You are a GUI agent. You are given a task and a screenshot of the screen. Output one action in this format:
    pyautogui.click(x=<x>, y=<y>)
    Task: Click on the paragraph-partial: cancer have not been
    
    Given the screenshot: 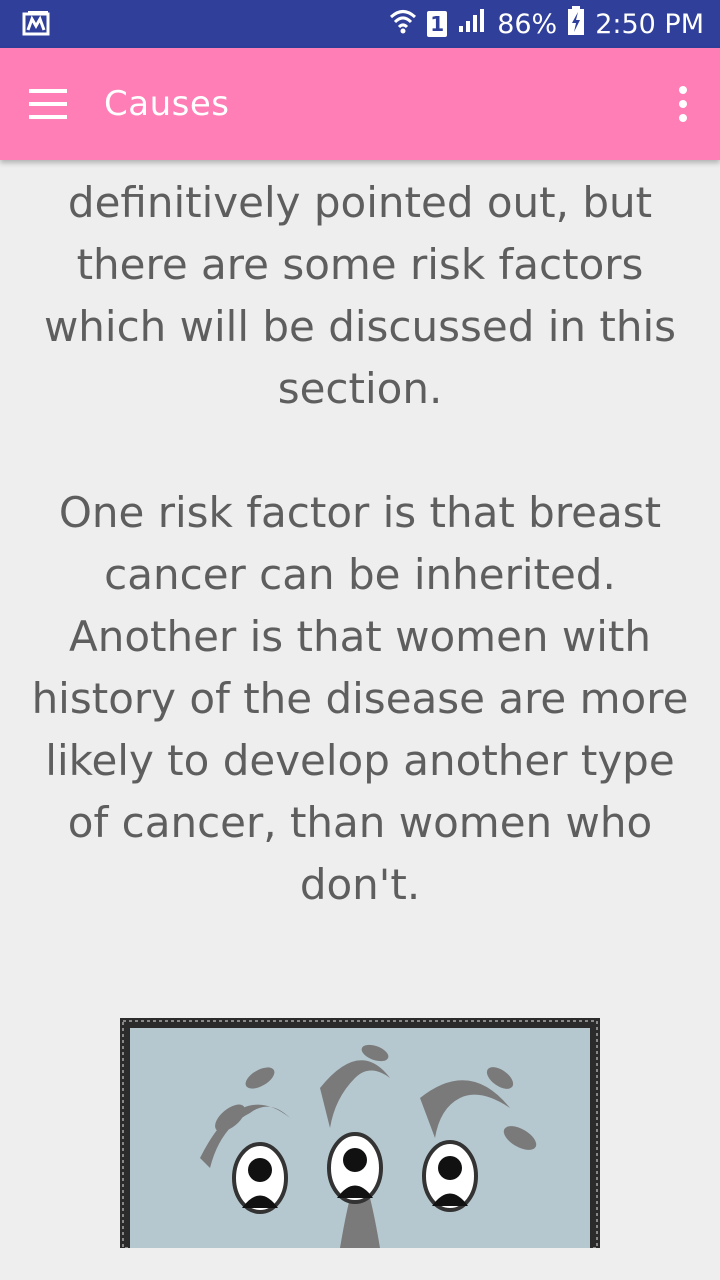 What is the action you would take?
    pyautogui.click(x=360, y=166)
    